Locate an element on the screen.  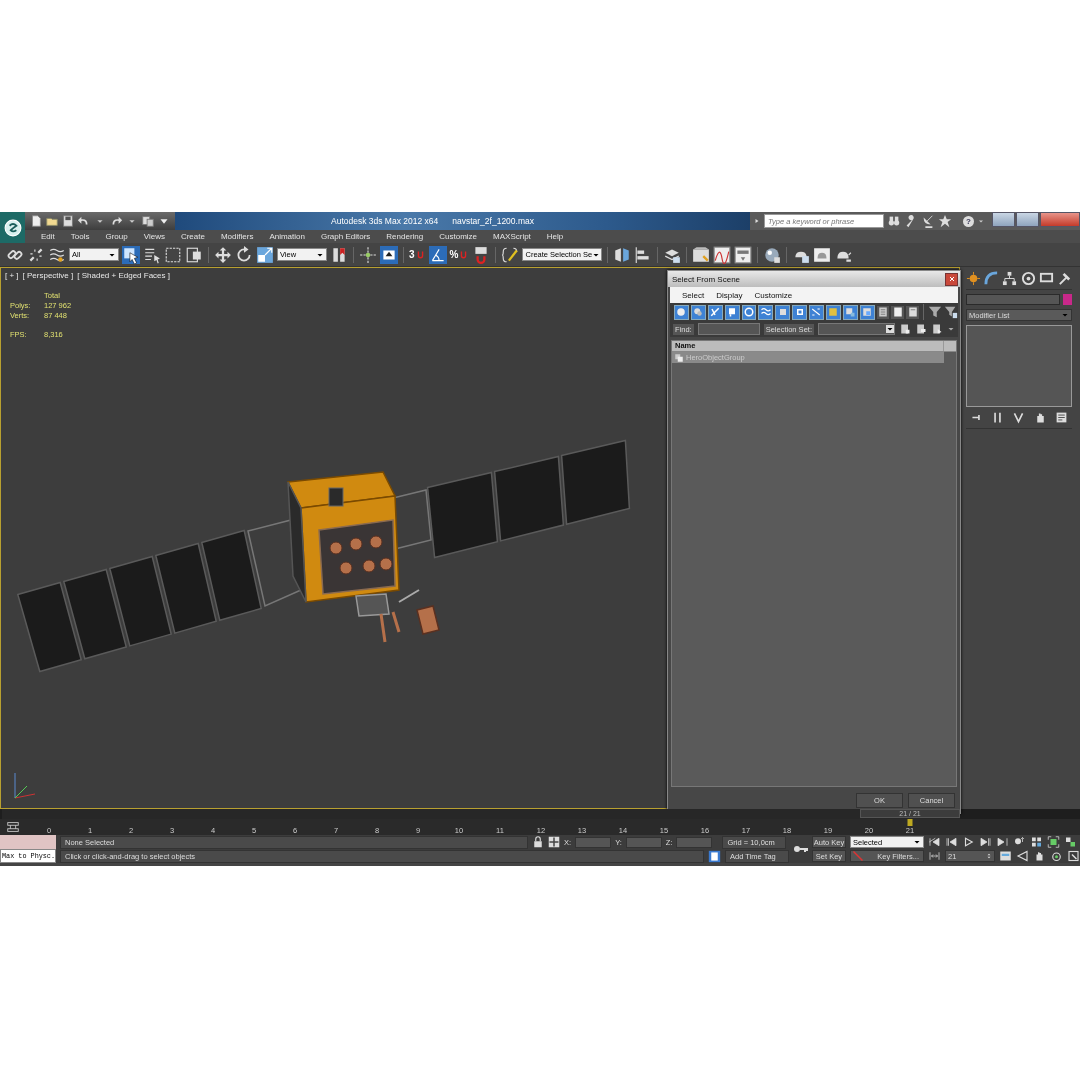
time-tag-icon is located at coordinates (715, 856).